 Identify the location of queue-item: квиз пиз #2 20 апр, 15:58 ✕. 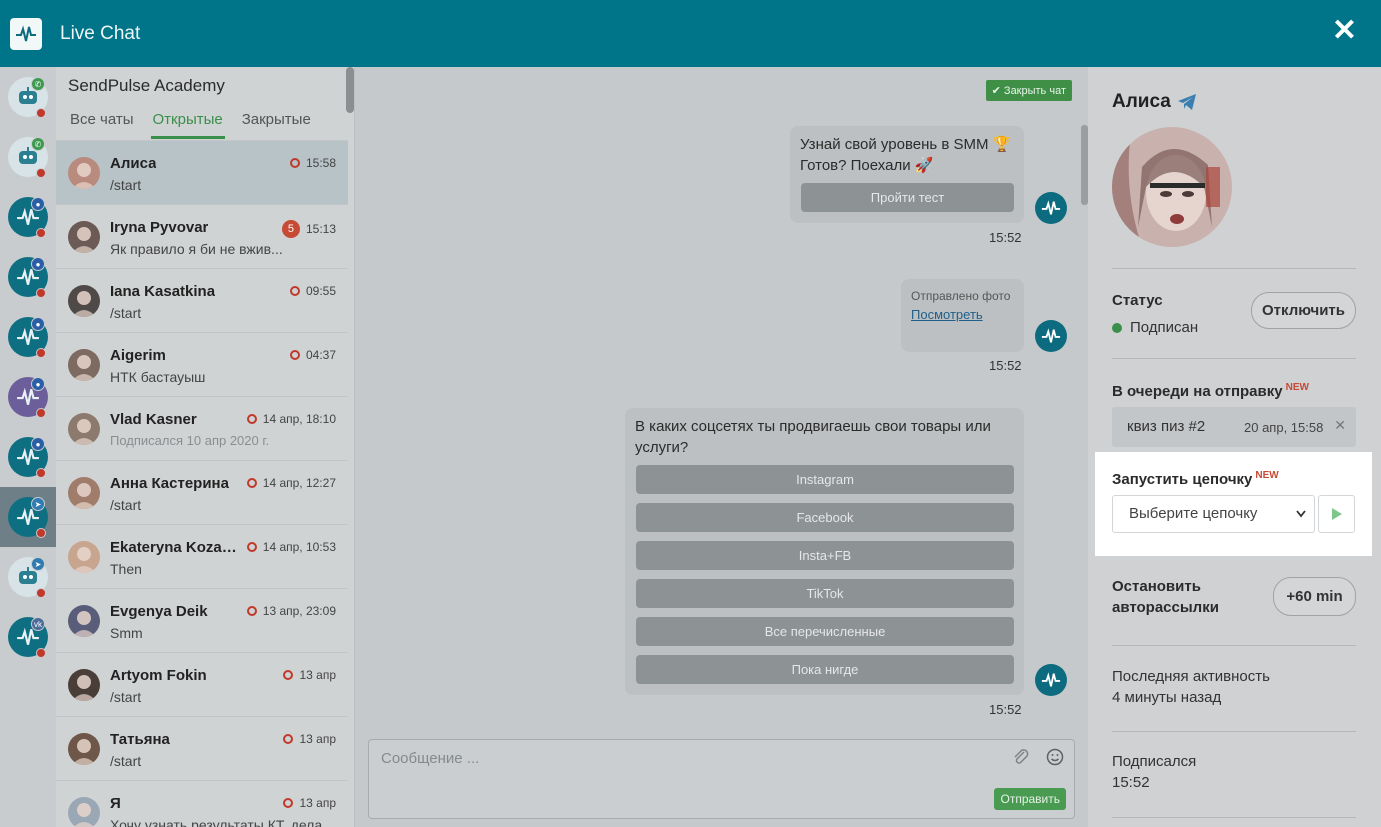
(1234, 427).